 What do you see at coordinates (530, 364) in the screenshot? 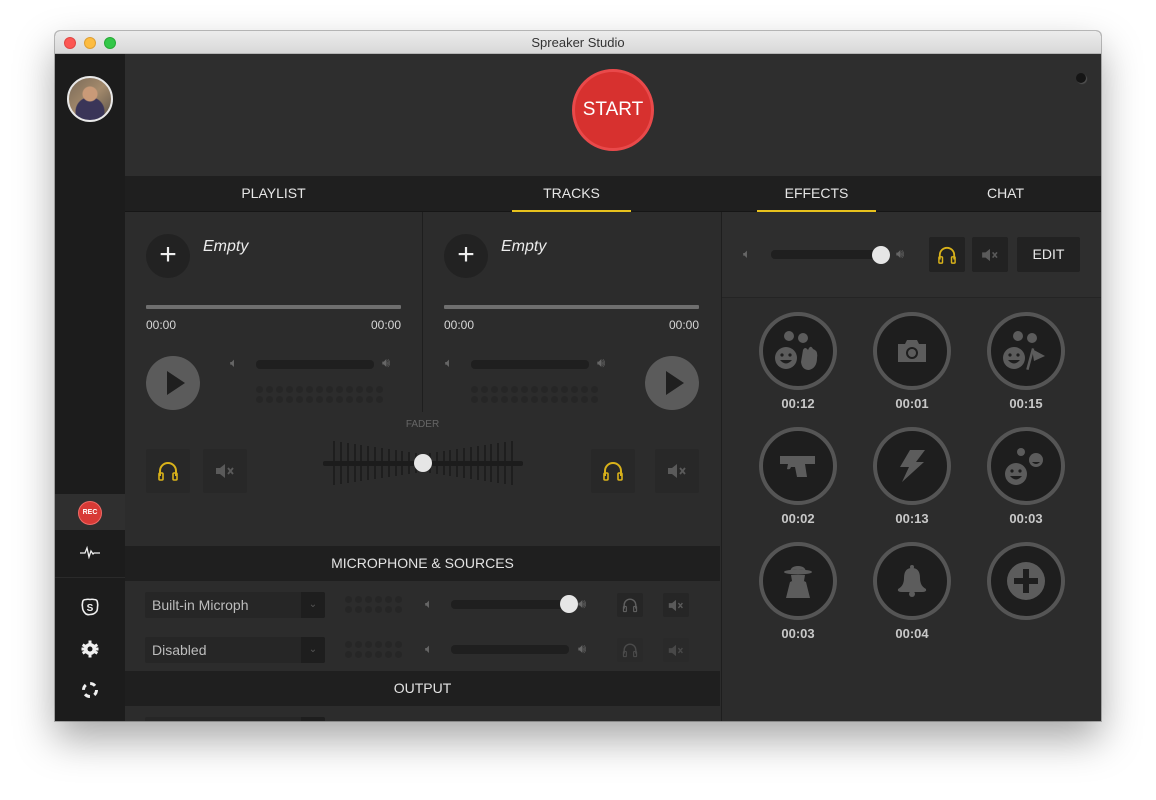
I see `deck-b-volume-slider` at bounding box center [530, 364].